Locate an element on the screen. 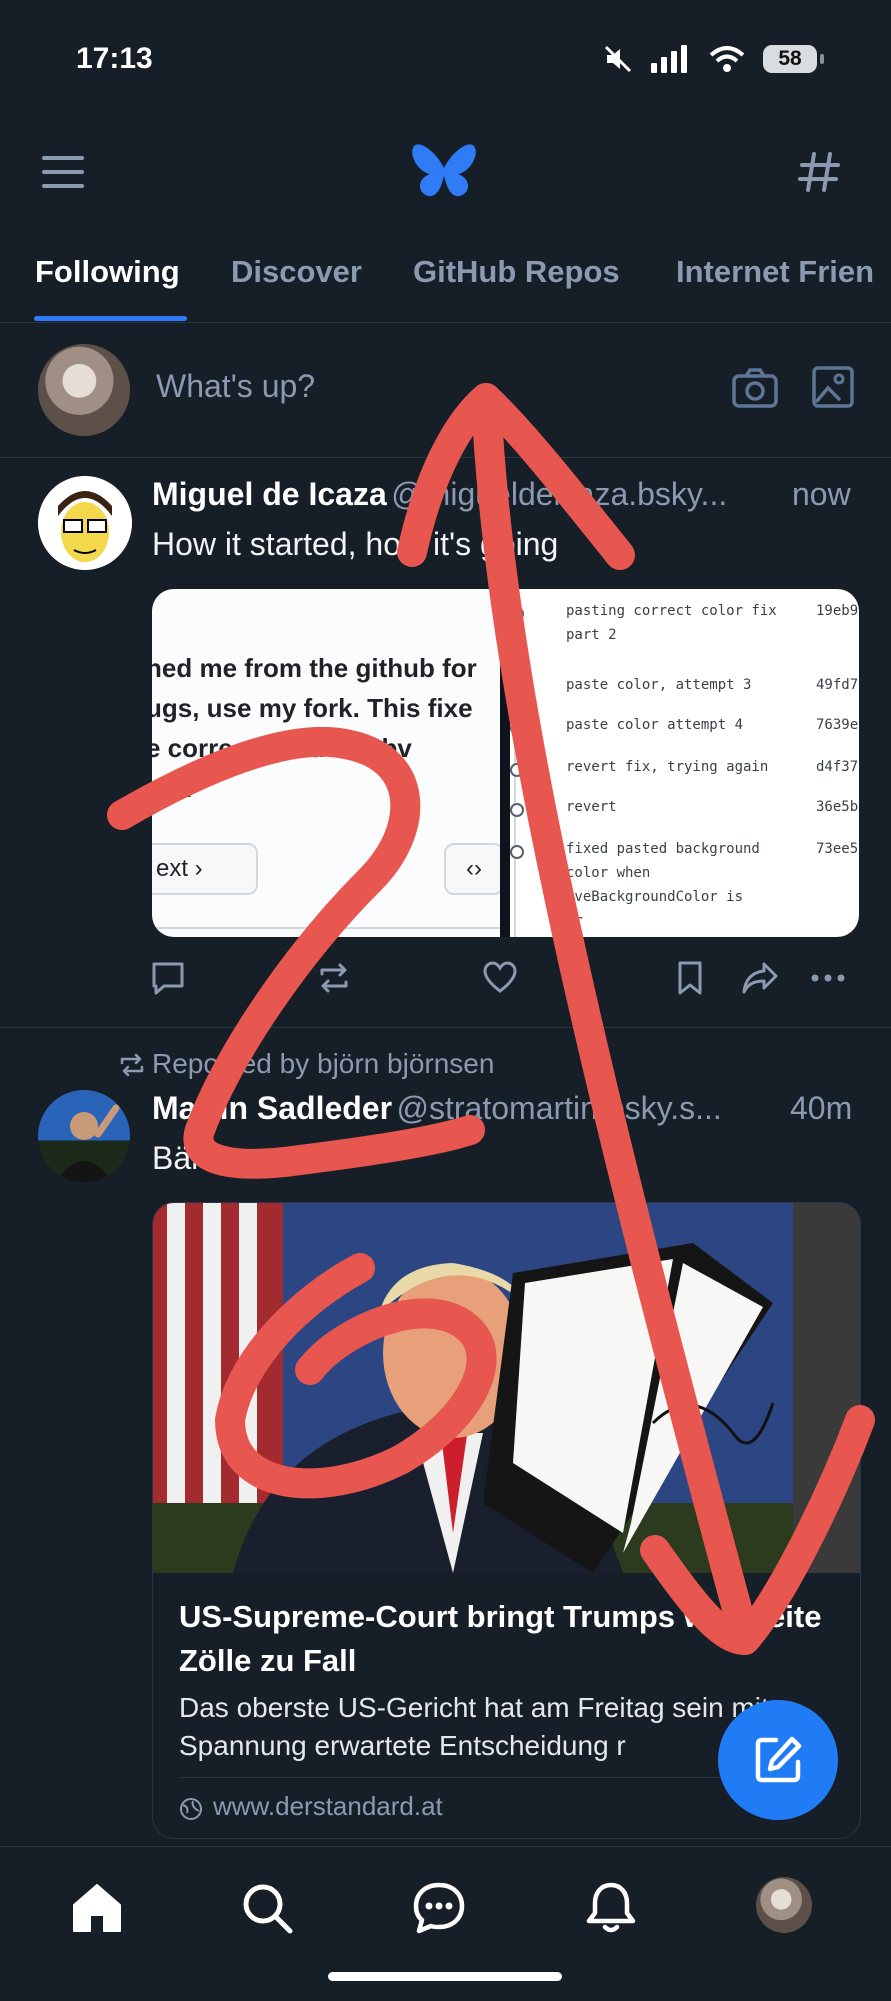 This screenshot has height=2001, width=891. repost-icon is located at coordinates (334, 978).